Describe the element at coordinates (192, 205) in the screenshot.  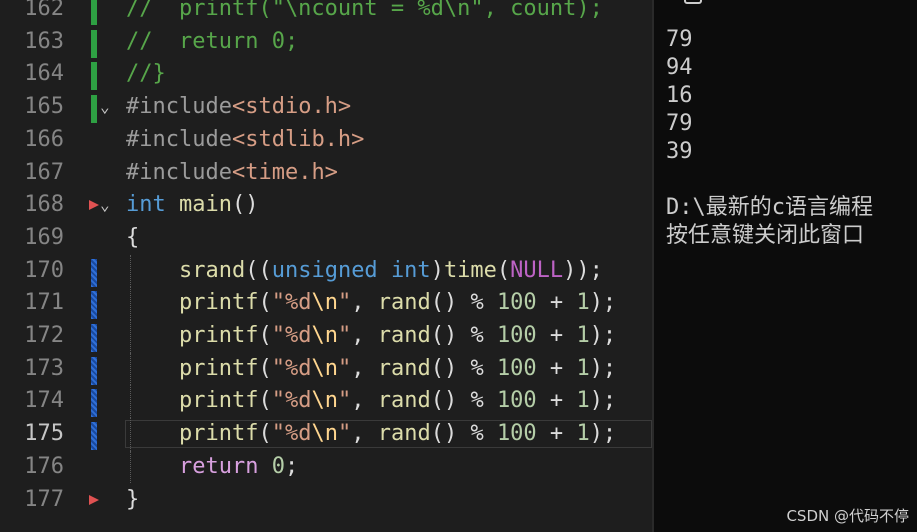
I see `code-text: int main()` at that location.